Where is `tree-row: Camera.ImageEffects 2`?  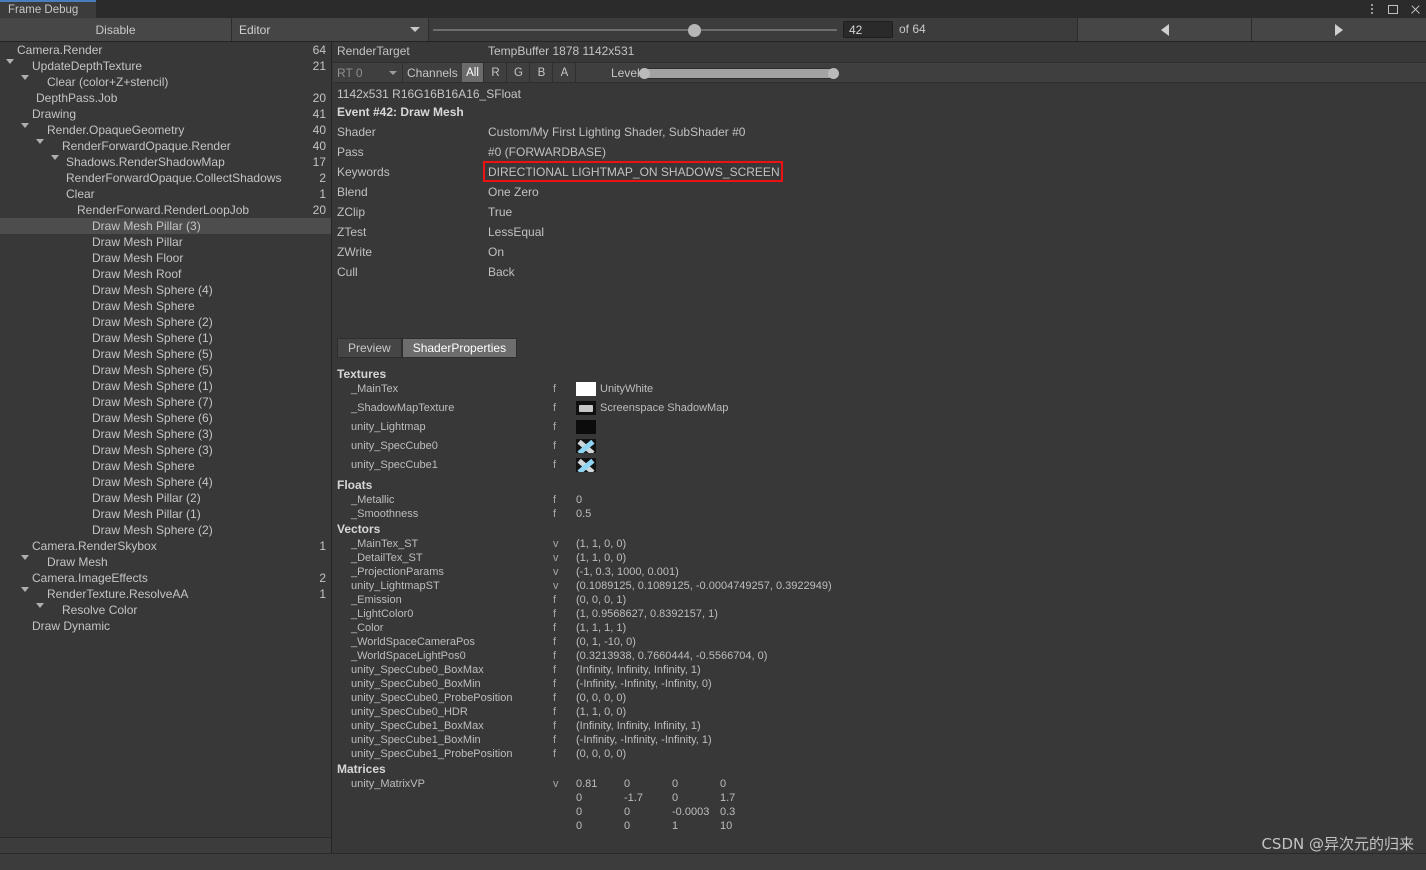 tree-row: Camera.ImageEffects 2 is located at coordinates (165, 581).